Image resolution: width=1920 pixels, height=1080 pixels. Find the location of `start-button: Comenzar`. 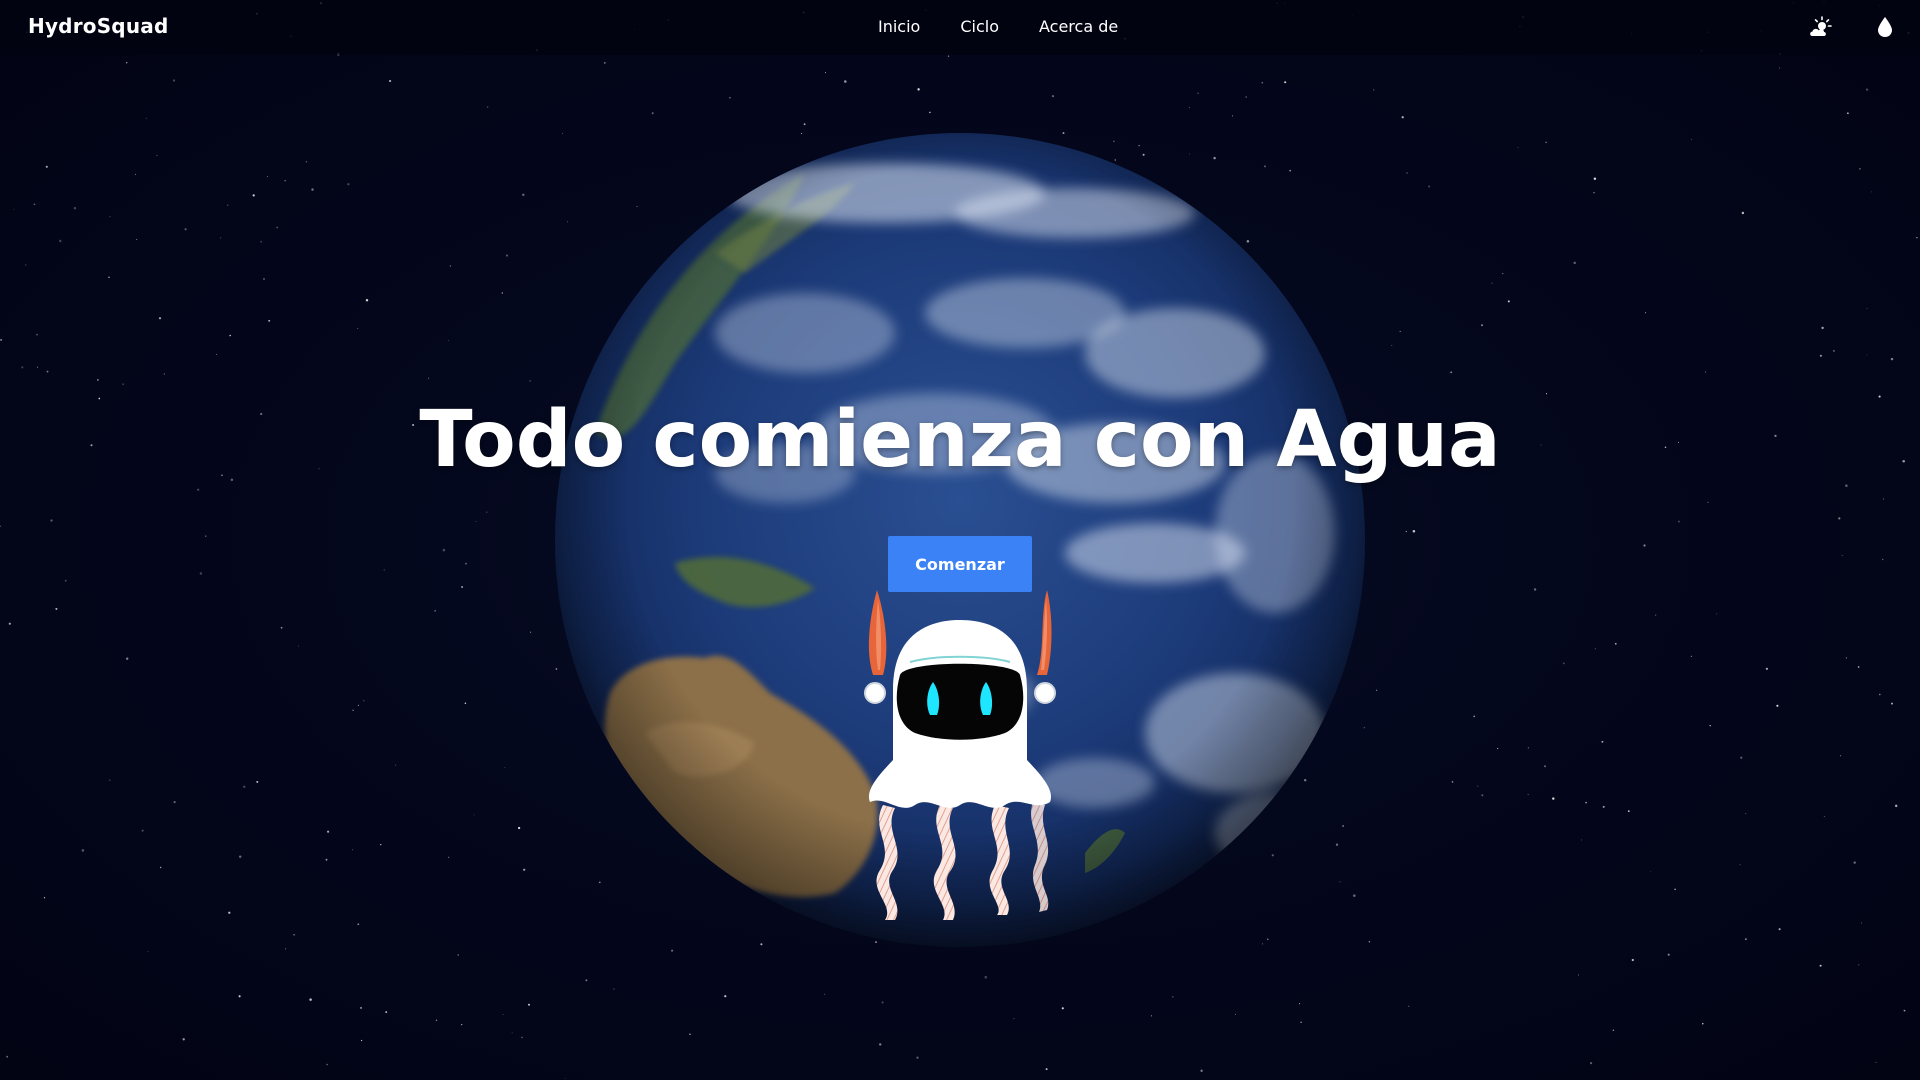

start-button: Comenzar is located at coordinates (960, 564).